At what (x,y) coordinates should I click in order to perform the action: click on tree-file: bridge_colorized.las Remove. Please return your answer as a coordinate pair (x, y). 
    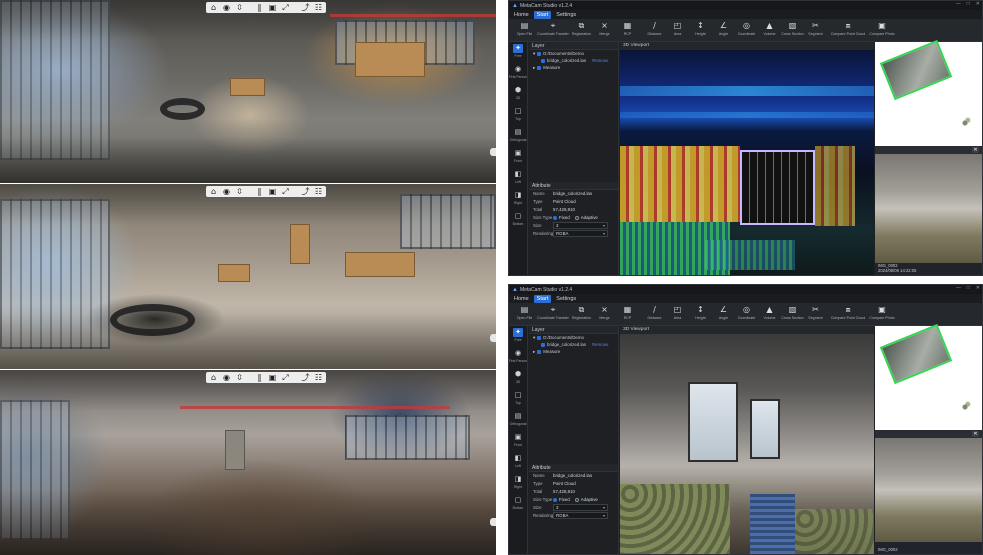
    Looking at the image, I should click on (573, 60).